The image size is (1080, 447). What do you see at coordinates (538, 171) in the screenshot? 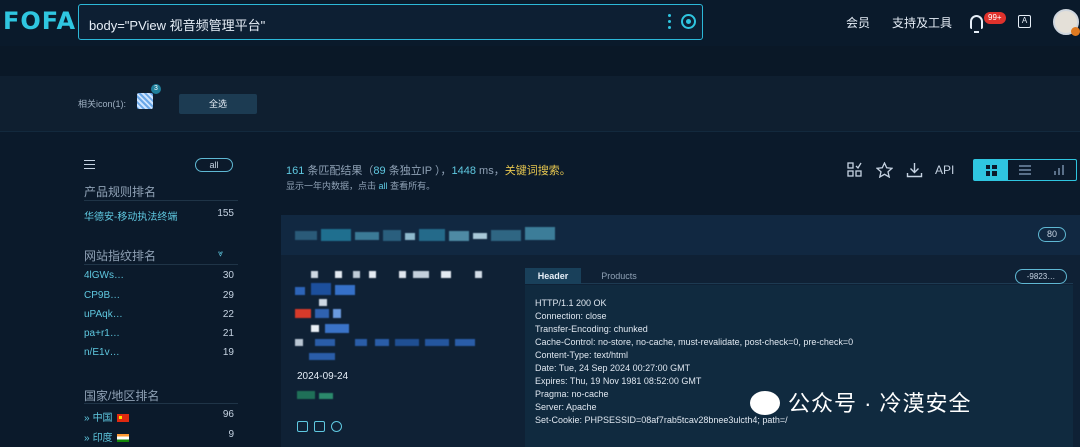
I see `keyword-search-link: 关键词搜索。` at bounding box center [538, 171].